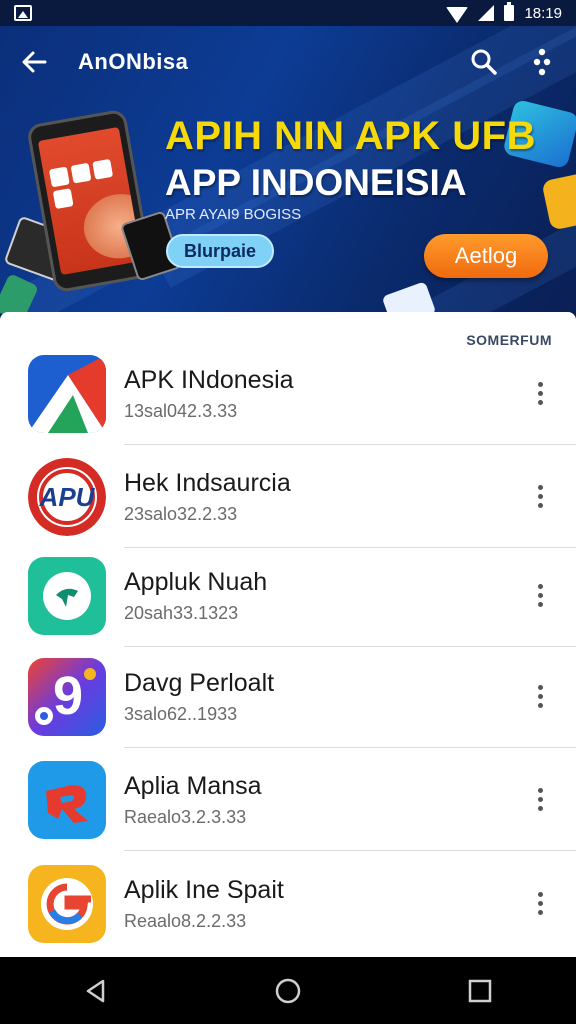 The height and width of the screenshot is (1024, 576). I want to click on red-r-icon, so click(67, 799).